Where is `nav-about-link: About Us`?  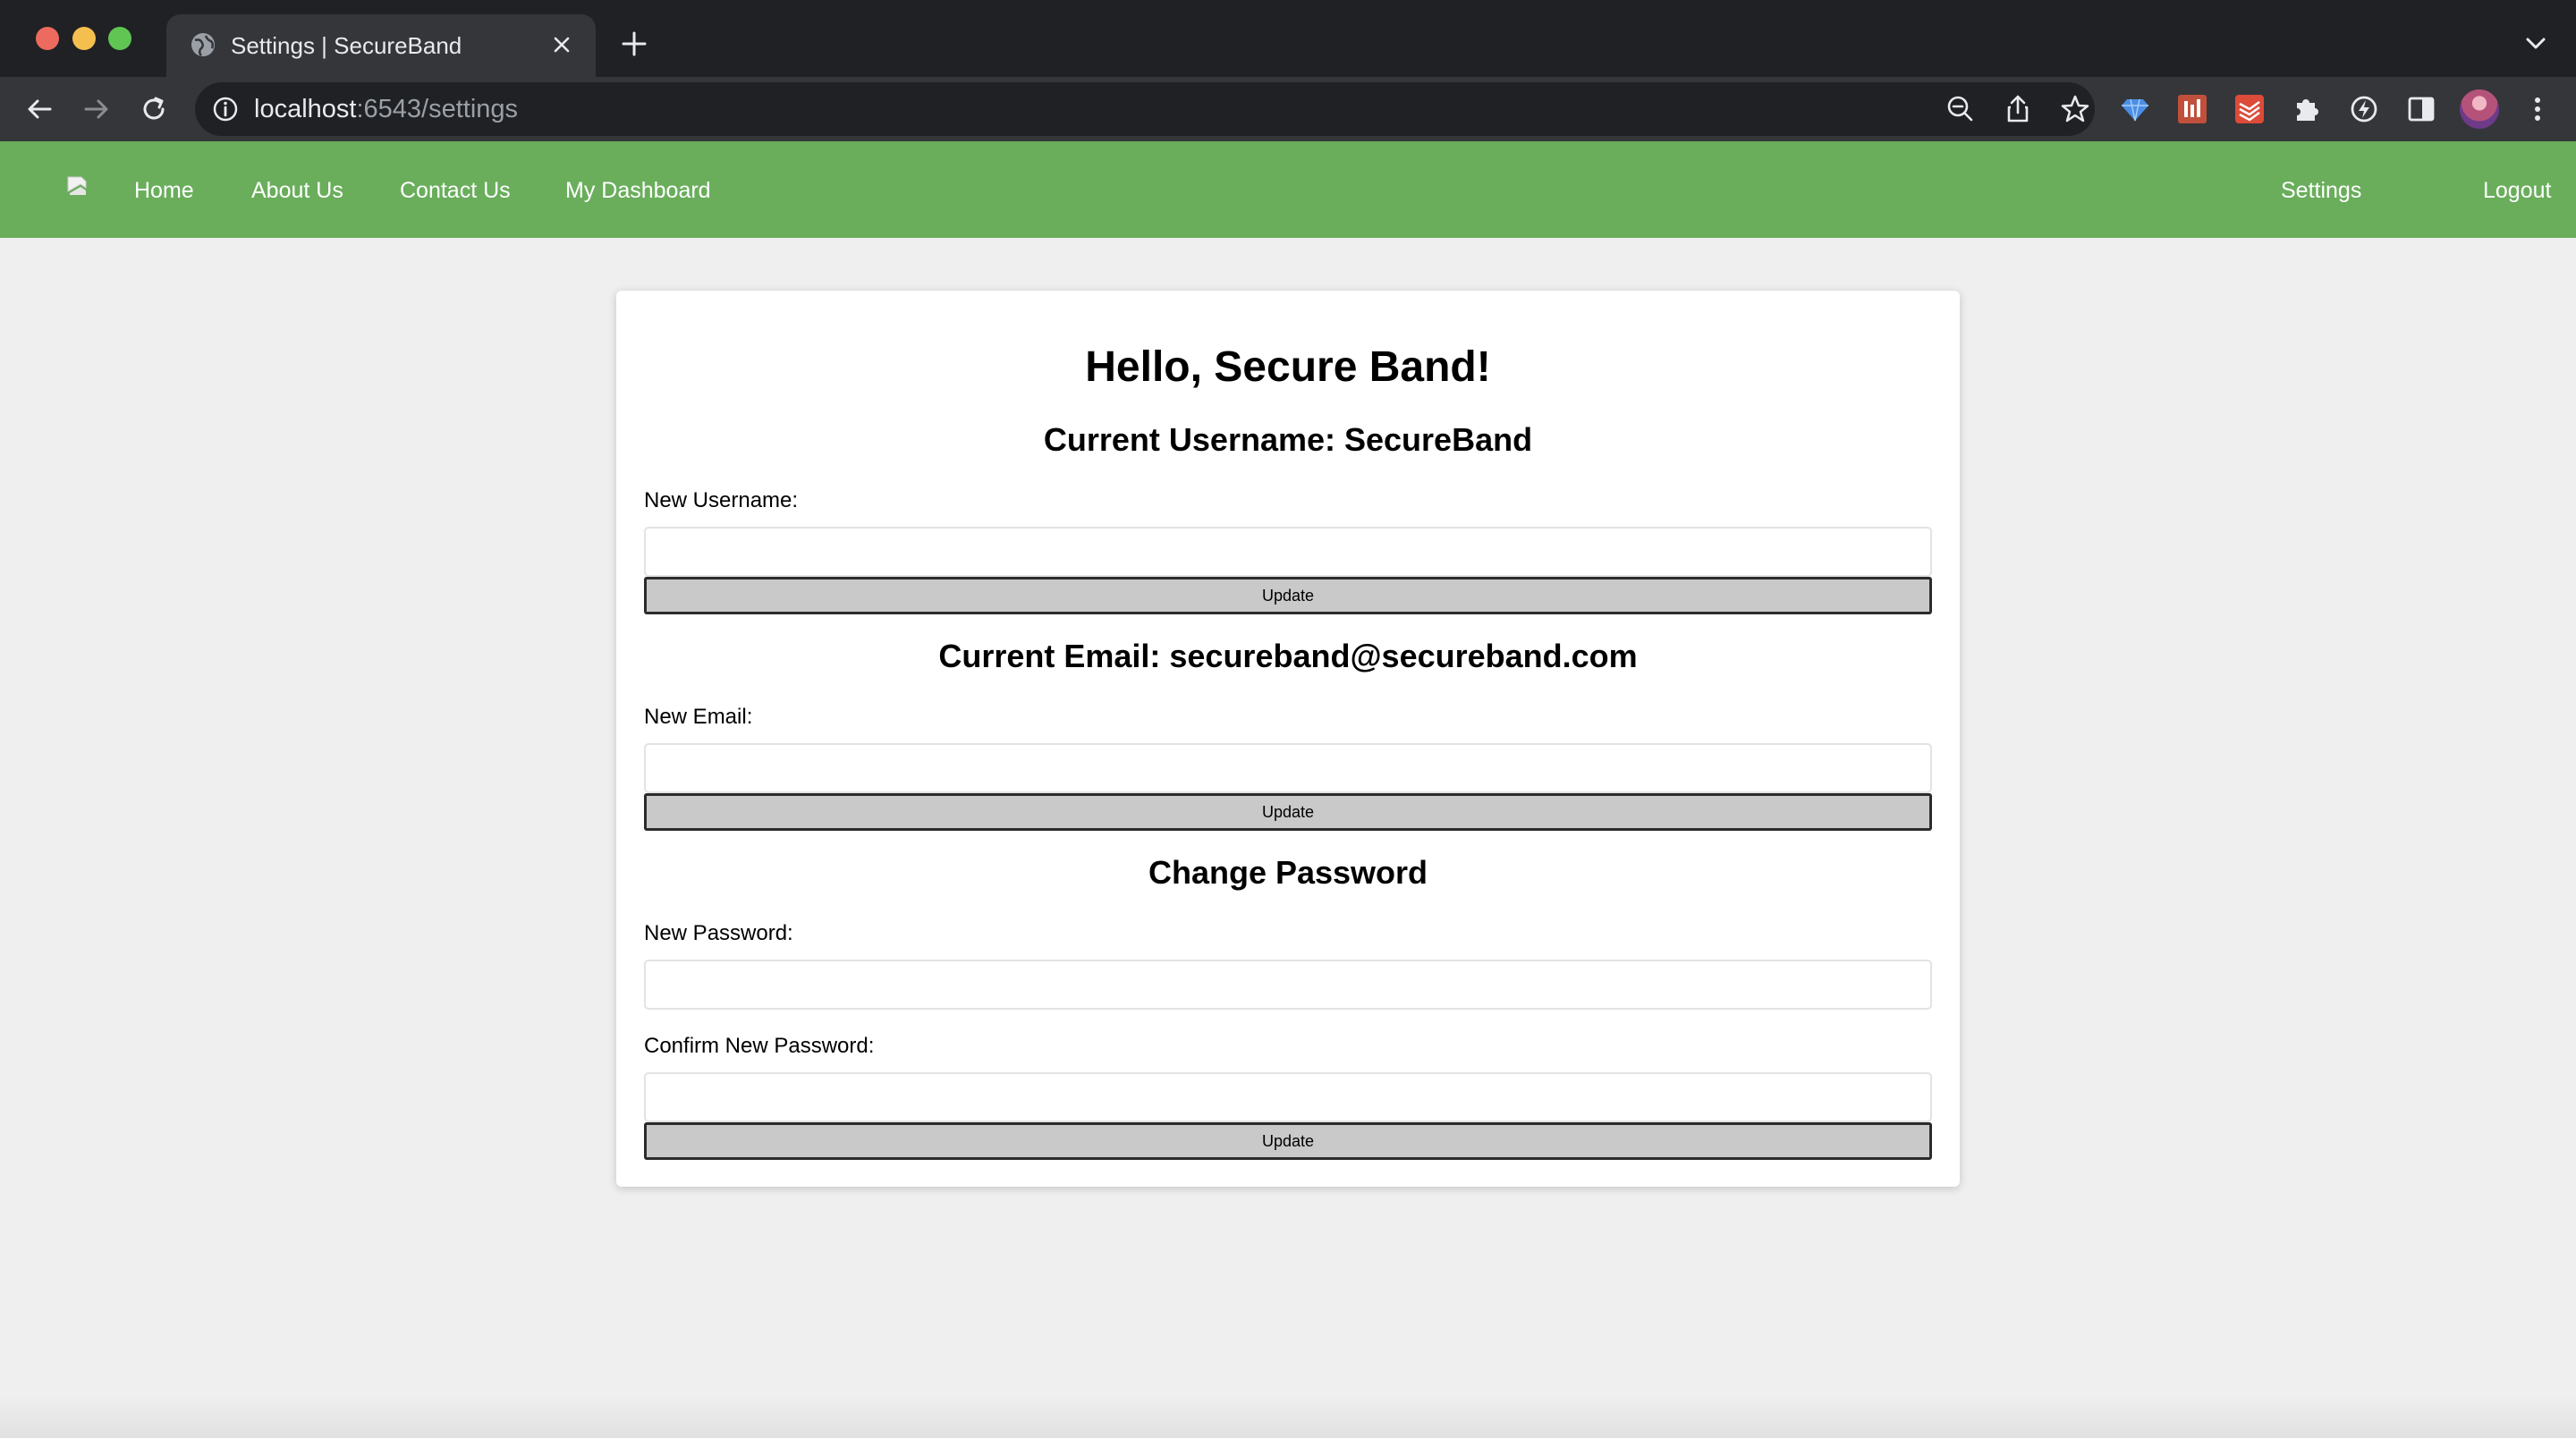 nav-about-link: About Us is located at coordinates (297, 190).